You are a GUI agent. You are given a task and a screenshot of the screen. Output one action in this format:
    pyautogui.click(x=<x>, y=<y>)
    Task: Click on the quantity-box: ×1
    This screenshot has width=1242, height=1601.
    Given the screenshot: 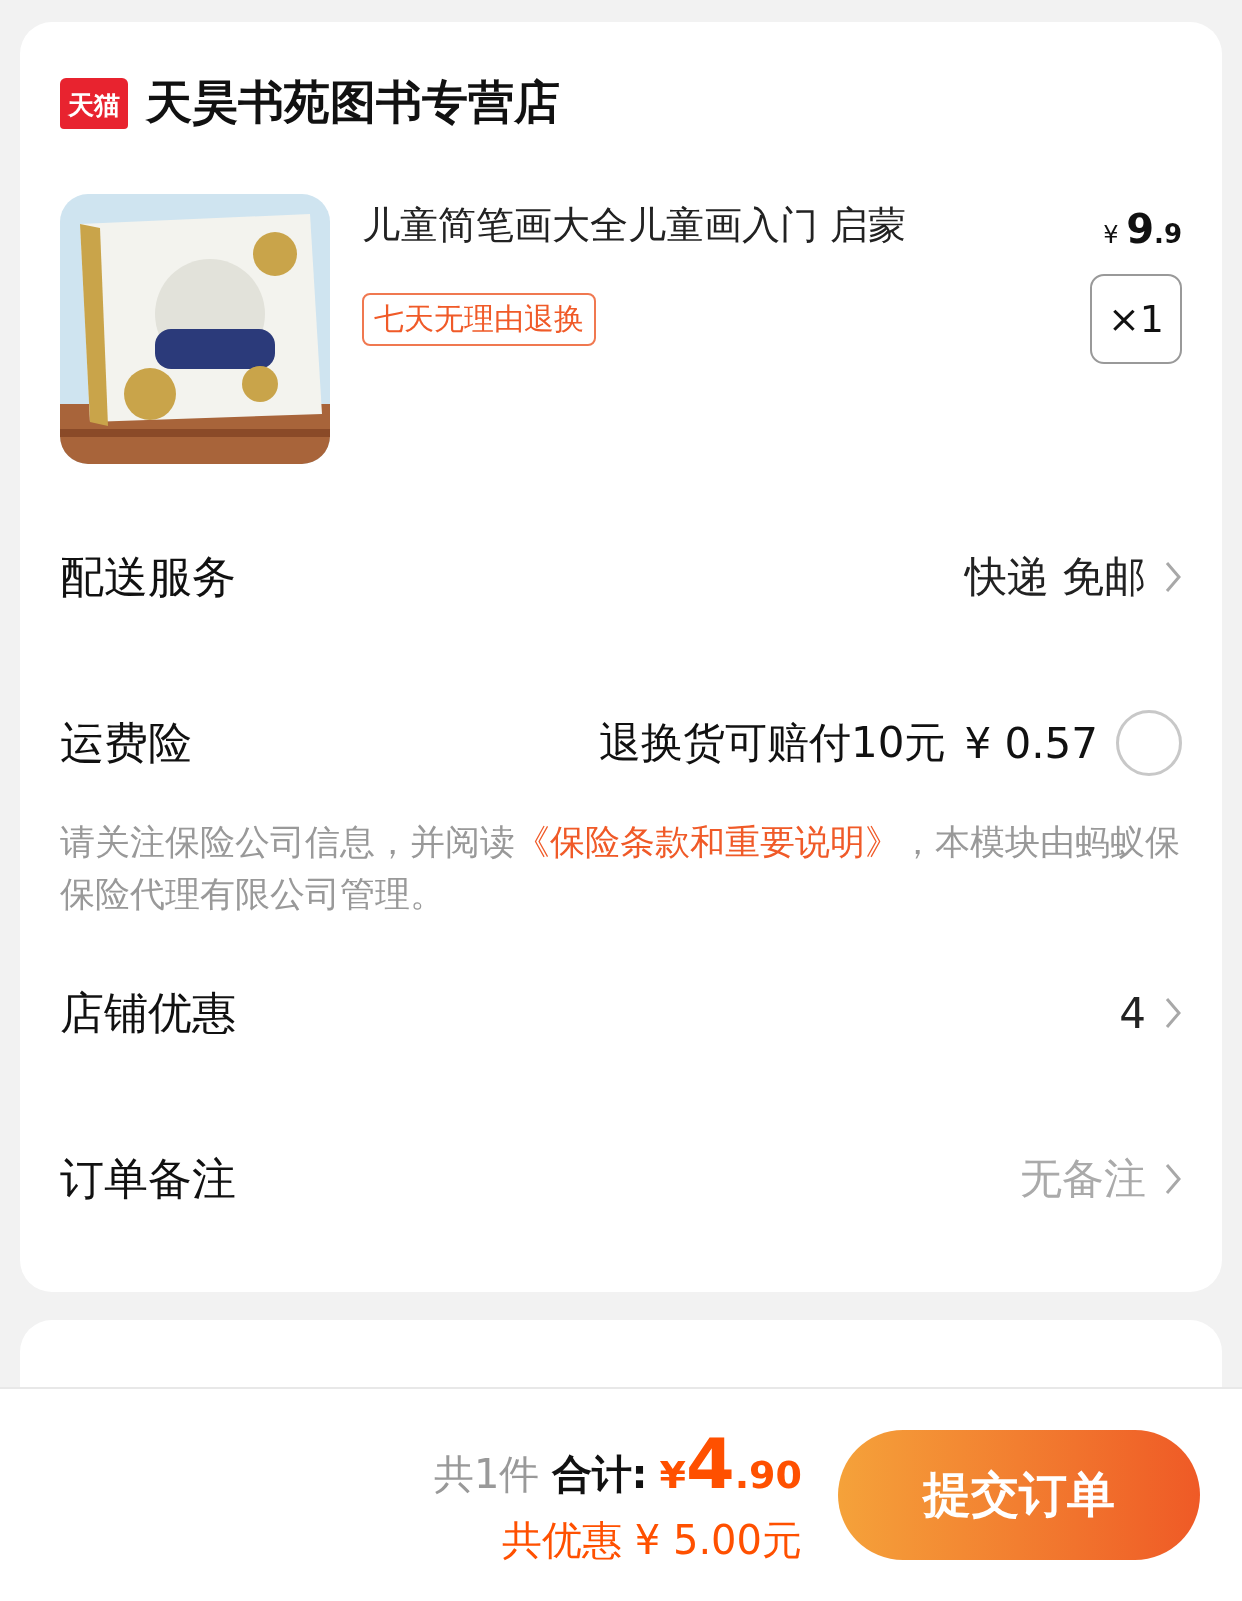 What is the action you would take?
    pyautogui.click(x=1136, y=319)
    